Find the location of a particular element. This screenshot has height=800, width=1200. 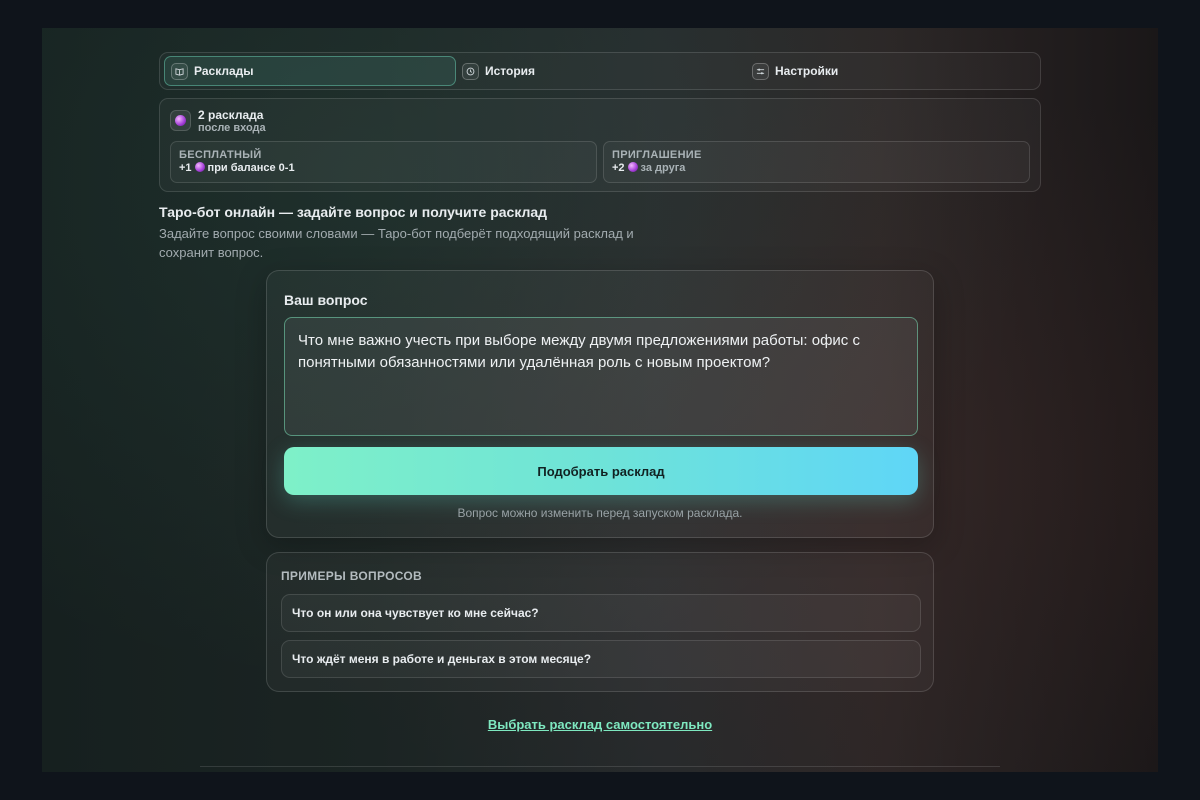

tab-label: История is located at coordinates (510, 71).